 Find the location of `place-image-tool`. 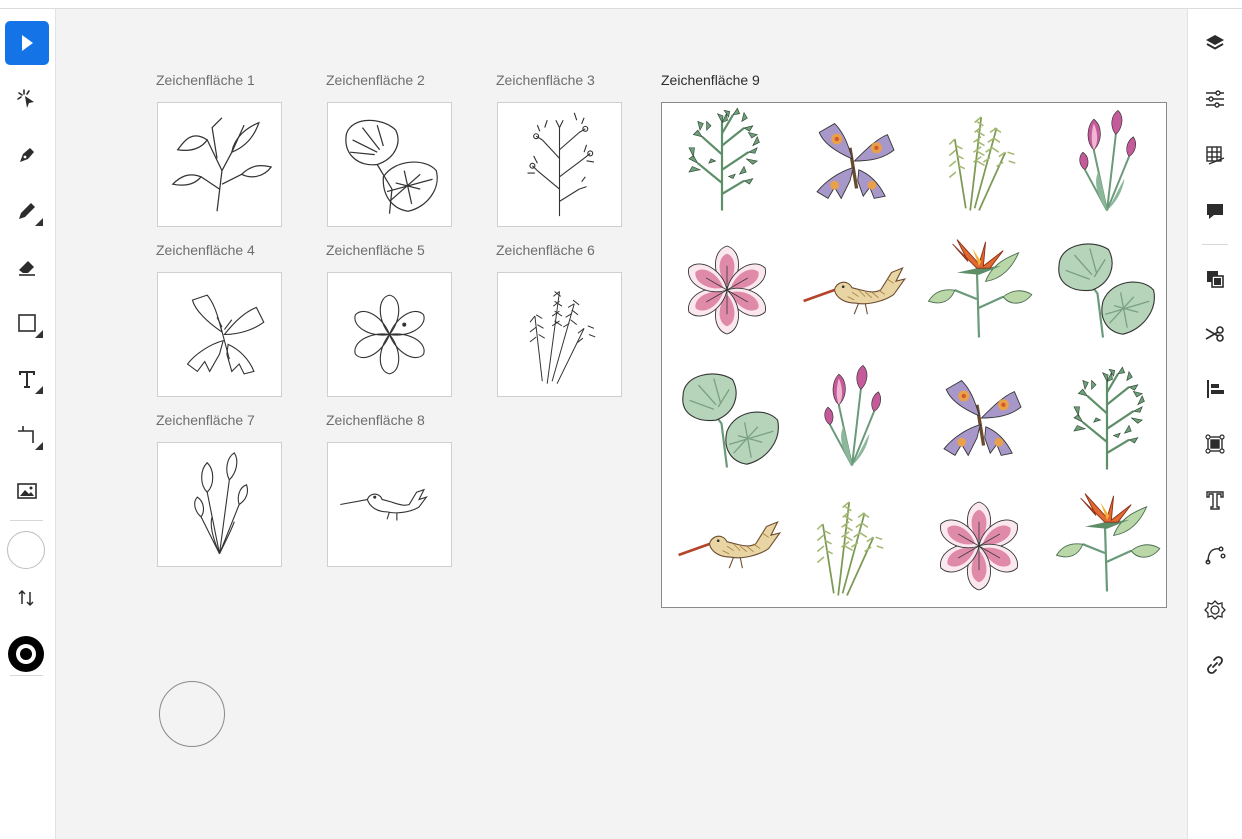

place-image-tool is located at coordinates (27, 491).